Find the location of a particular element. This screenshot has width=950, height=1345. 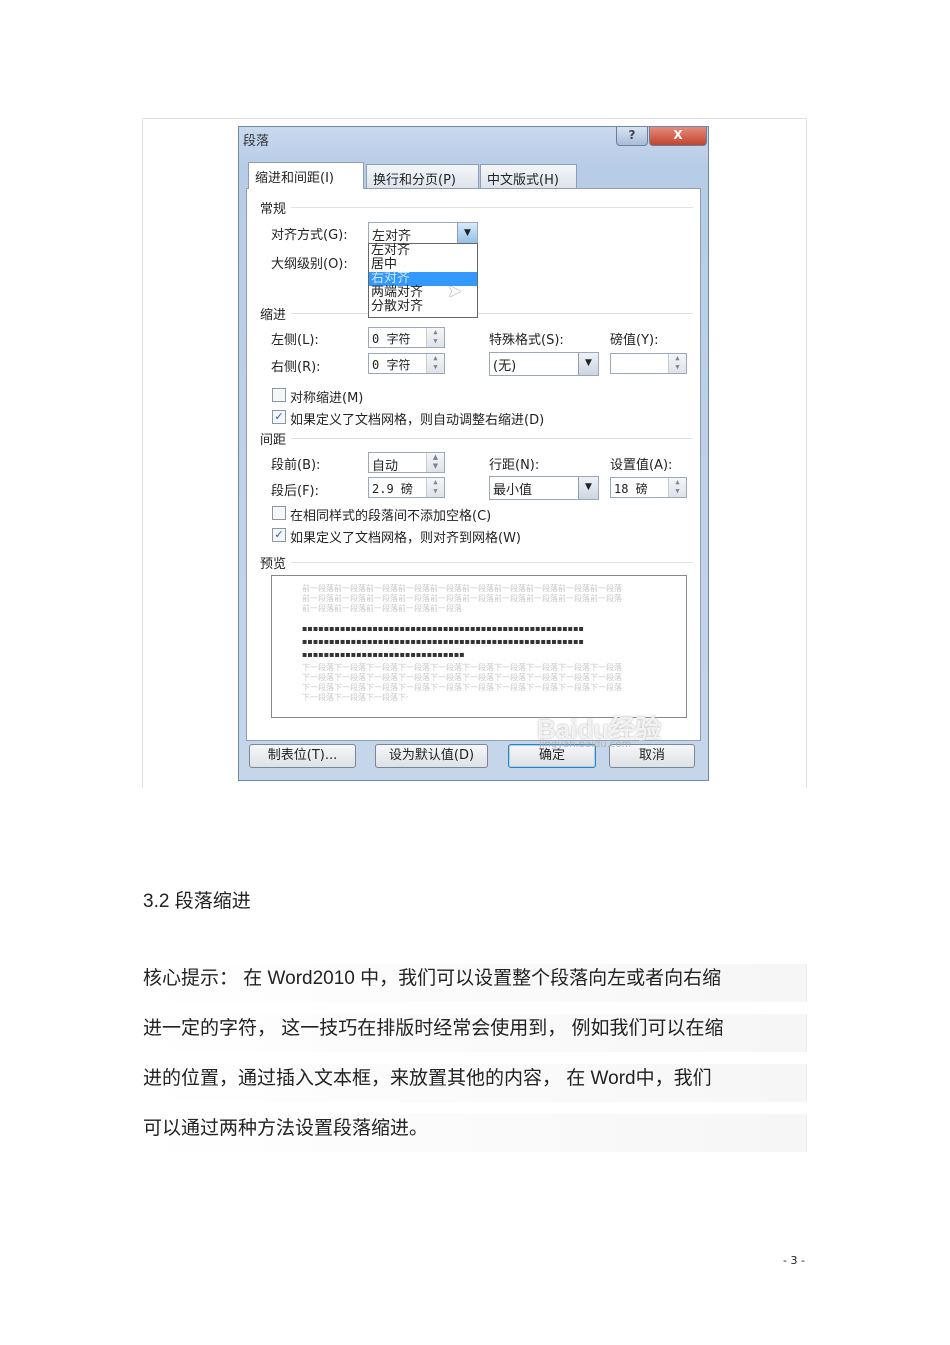

special-label: 特殊格式(S): is located at coordinates (526, 340).